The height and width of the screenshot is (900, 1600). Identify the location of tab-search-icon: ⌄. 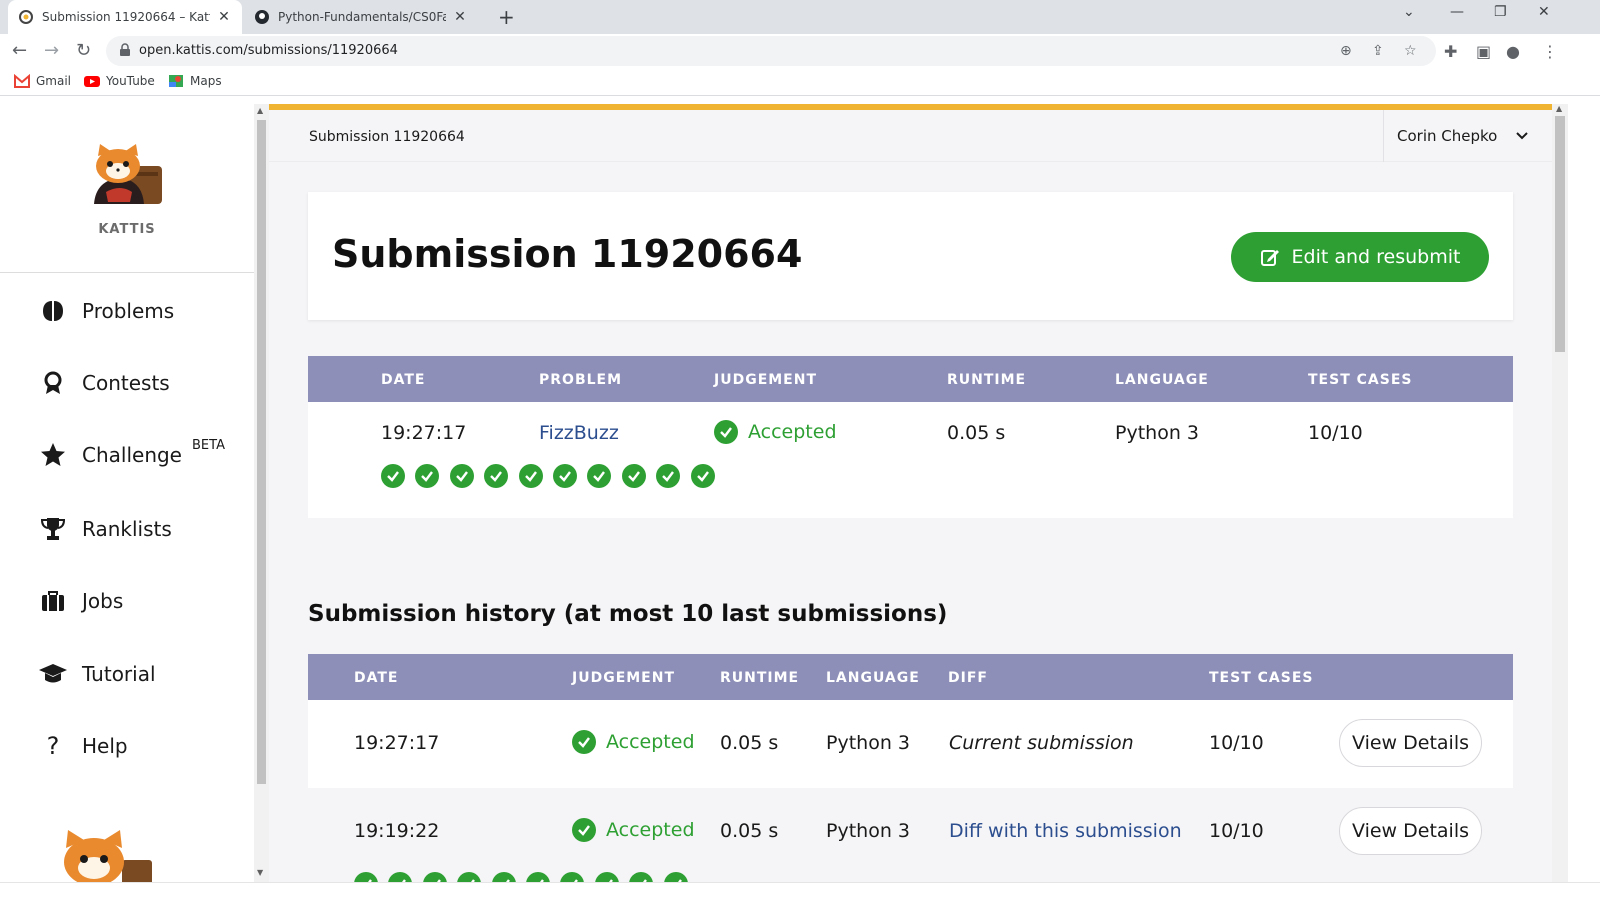
(1409, 12).